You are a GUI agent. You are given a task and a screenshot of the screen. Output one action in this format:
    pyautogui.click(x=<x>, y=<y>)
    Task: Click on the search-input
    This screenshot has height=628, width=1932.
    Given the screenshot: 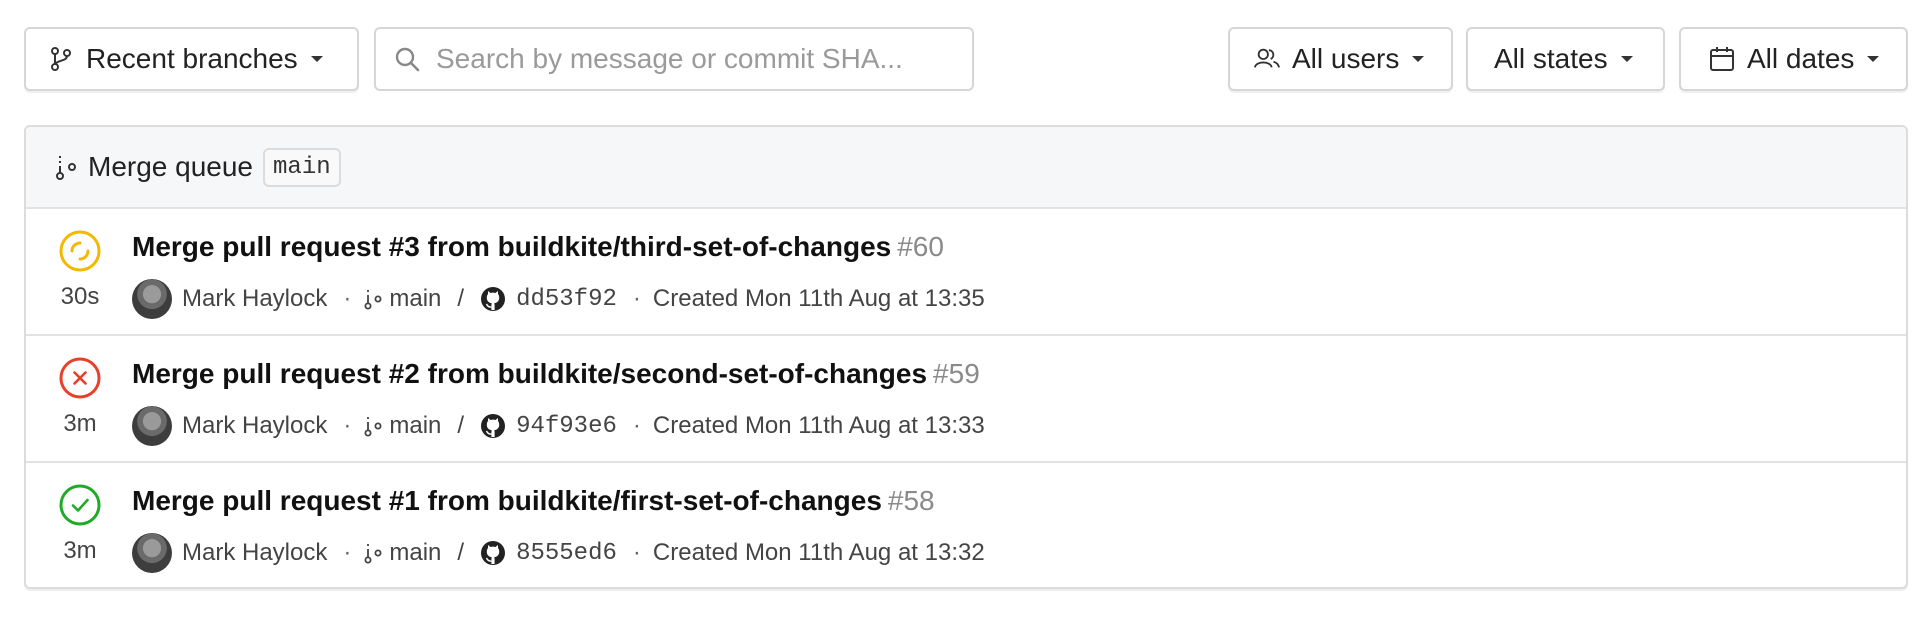 What is the action you would take?
    pyautogui.click(x=696, y=59)
    